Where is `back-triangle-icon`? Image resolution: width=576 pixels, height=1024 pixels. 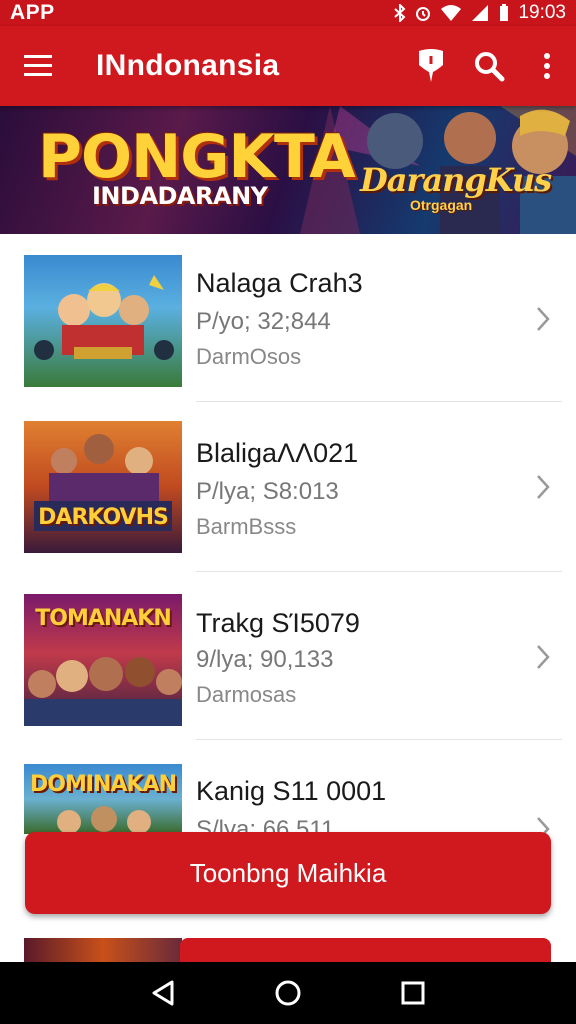 back-triangle-icon is located at coordinates (163, 993).